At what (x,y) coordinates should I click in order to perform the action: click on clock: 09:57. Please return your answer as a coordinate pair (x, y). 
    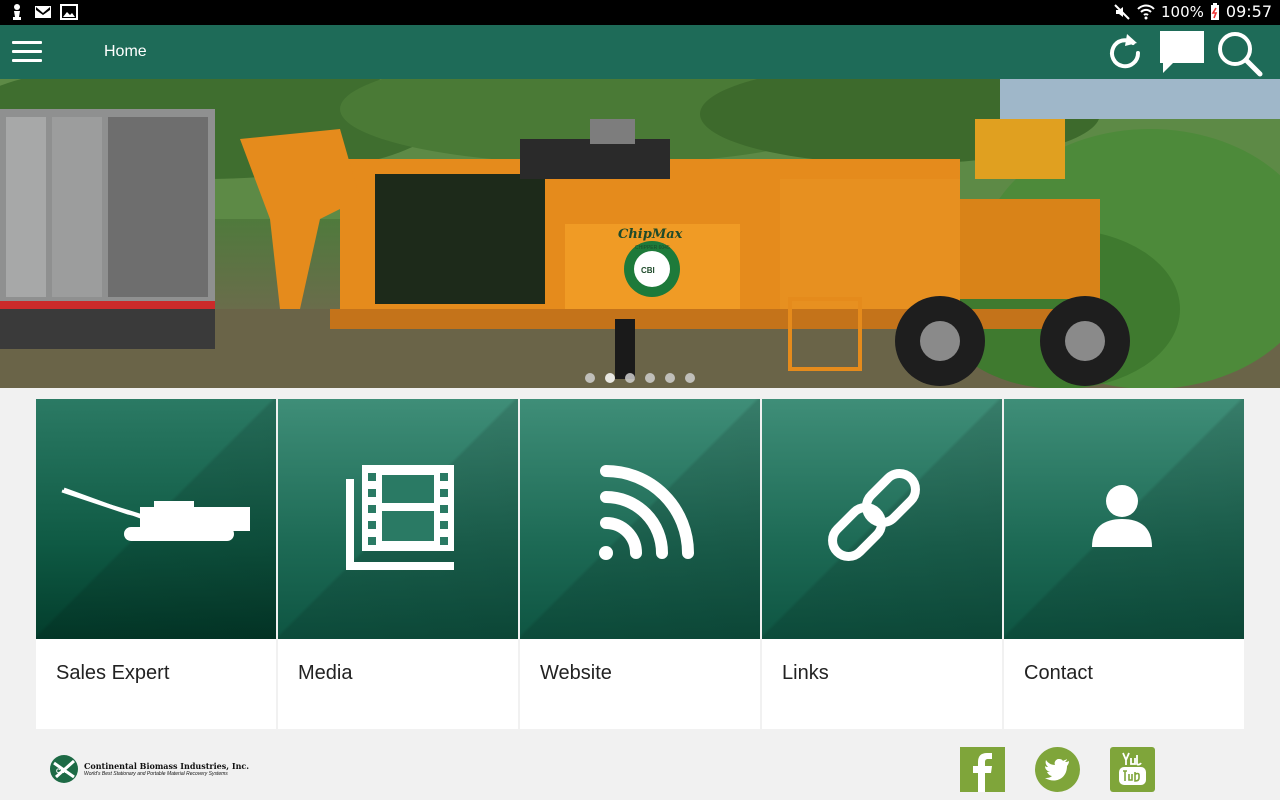
    Looking at the image, I should click on (1248, 11).